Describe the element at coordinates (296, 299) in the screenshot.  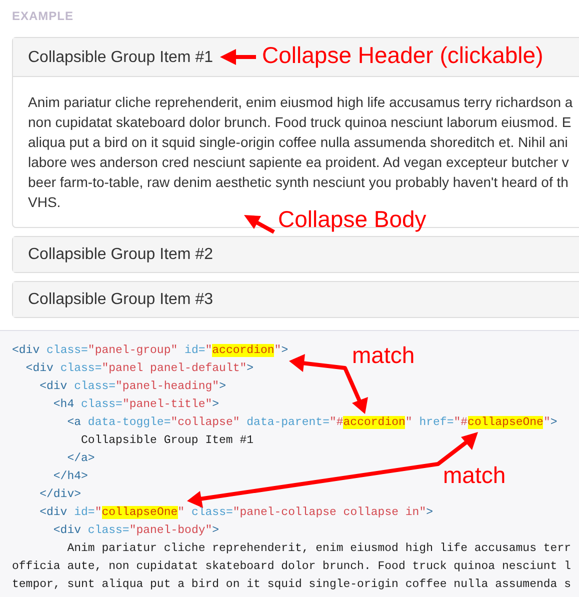
I see `panel-header: Collapsible Group Item #3` at that location.